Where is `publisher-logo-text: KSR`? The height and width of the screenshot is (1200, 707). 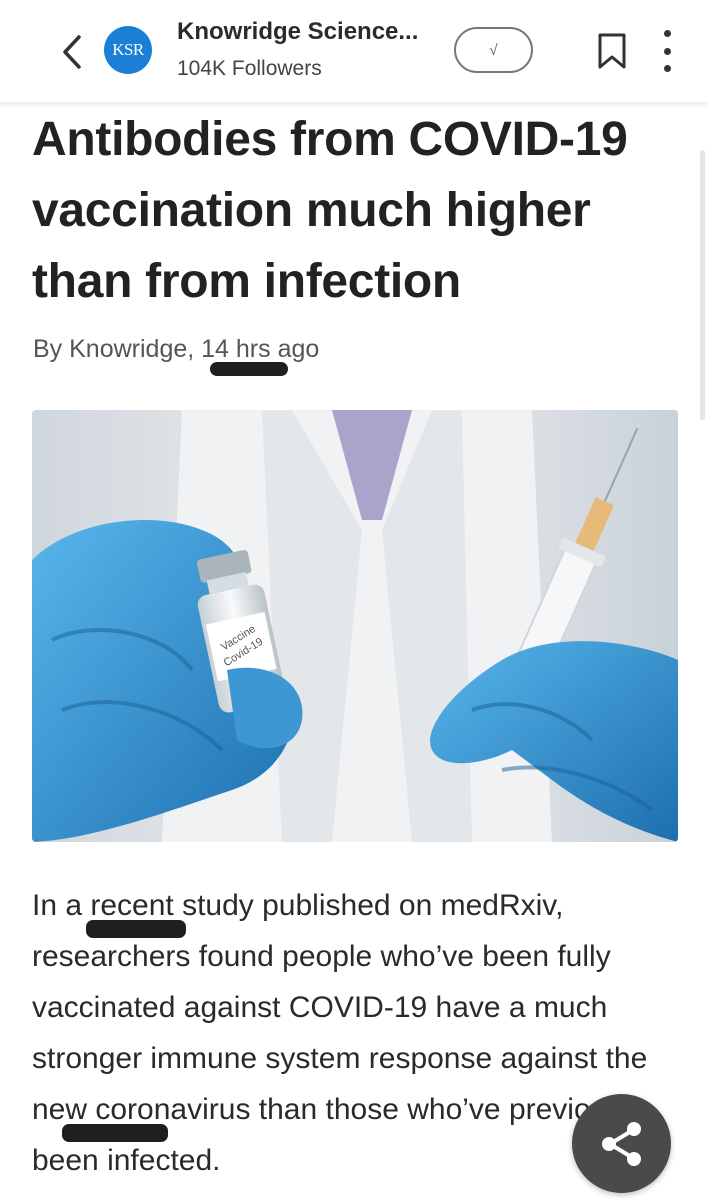 publisher-logo-text: KSR is located at coordinates (128, 49).